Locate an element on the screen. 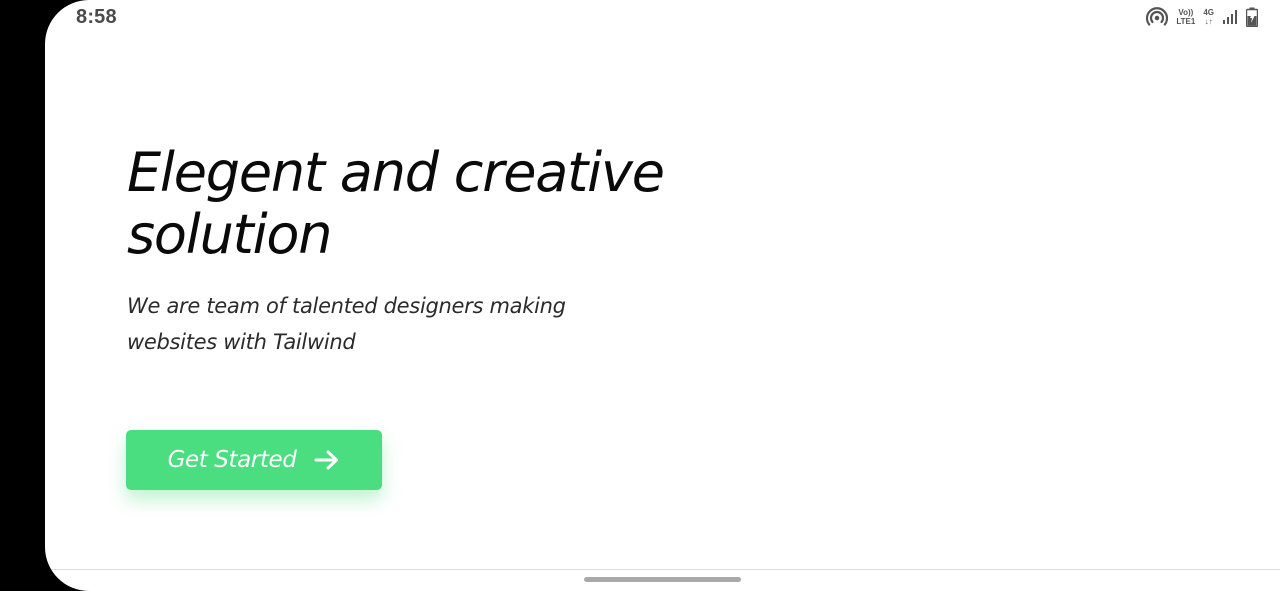  arrow-right-icon is located at coordinates (327, 460).